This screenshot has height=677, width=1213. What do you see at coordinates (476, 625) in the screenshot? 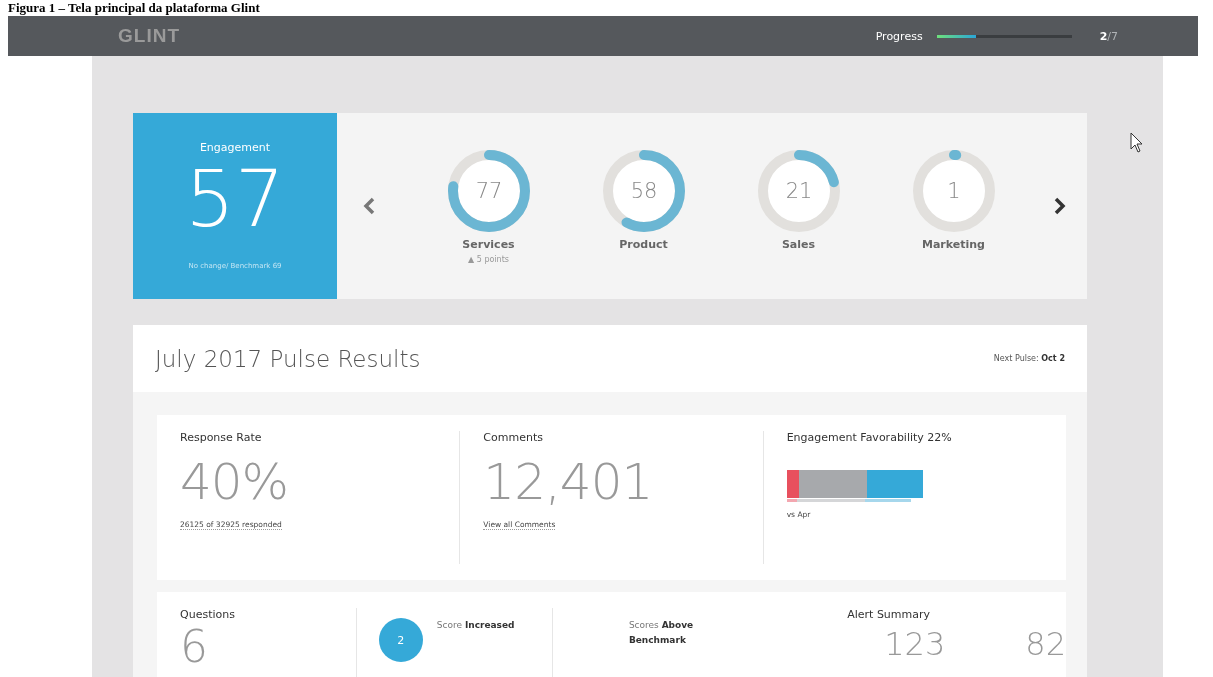
I see `increased-label: Score Increased` at bounding box center [476, 625].